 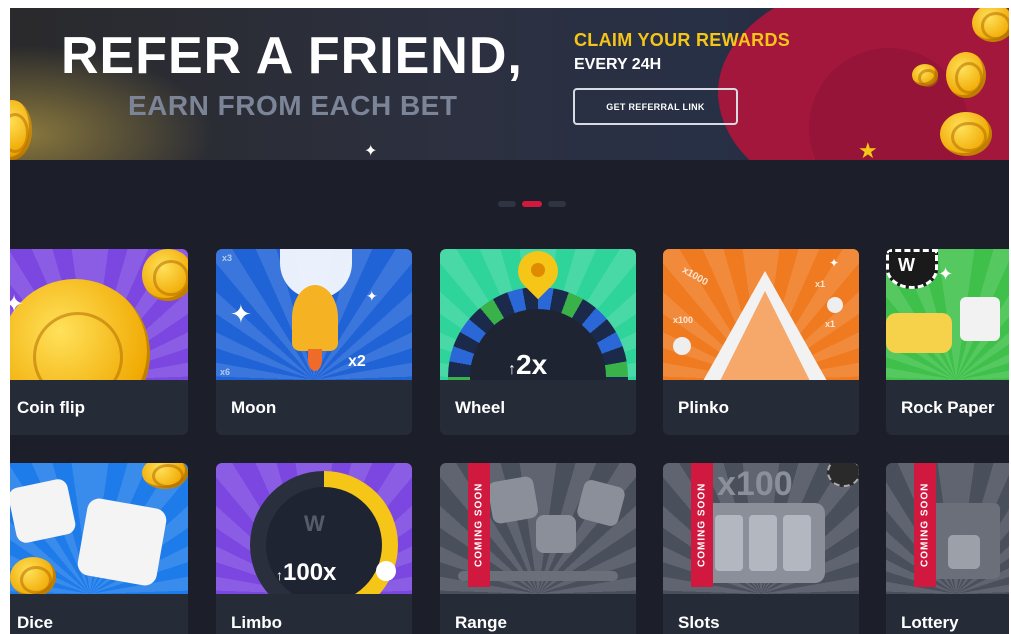 I want to click on limbo-coin-letter: W, so click(x=314, y=523).